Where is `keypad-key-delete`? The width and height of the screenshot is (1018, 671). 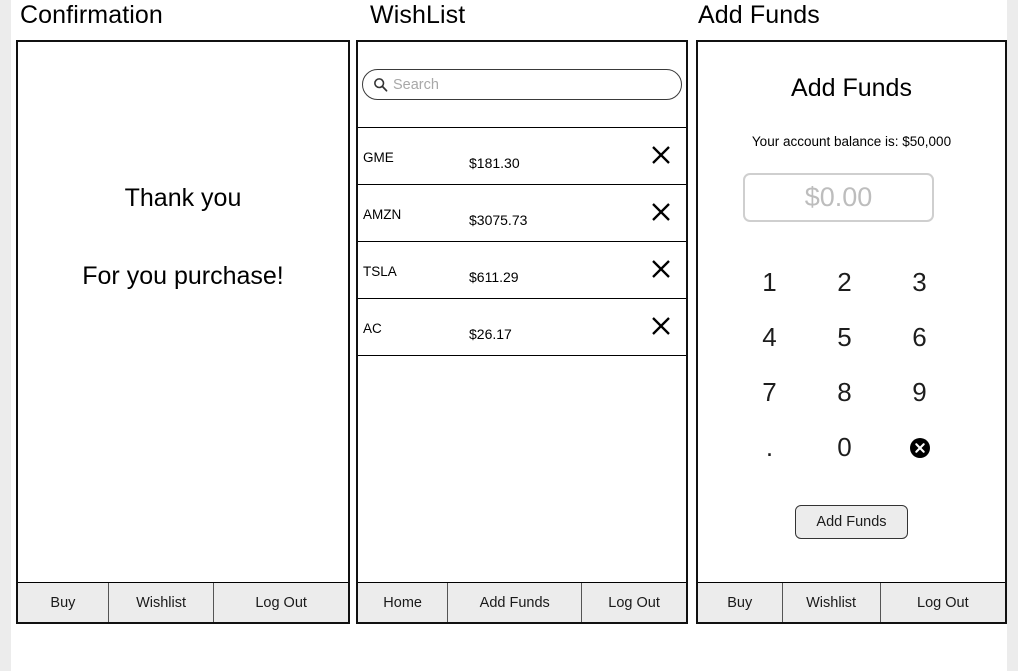 keypad-key-delete is located at coordinates (919, 447).